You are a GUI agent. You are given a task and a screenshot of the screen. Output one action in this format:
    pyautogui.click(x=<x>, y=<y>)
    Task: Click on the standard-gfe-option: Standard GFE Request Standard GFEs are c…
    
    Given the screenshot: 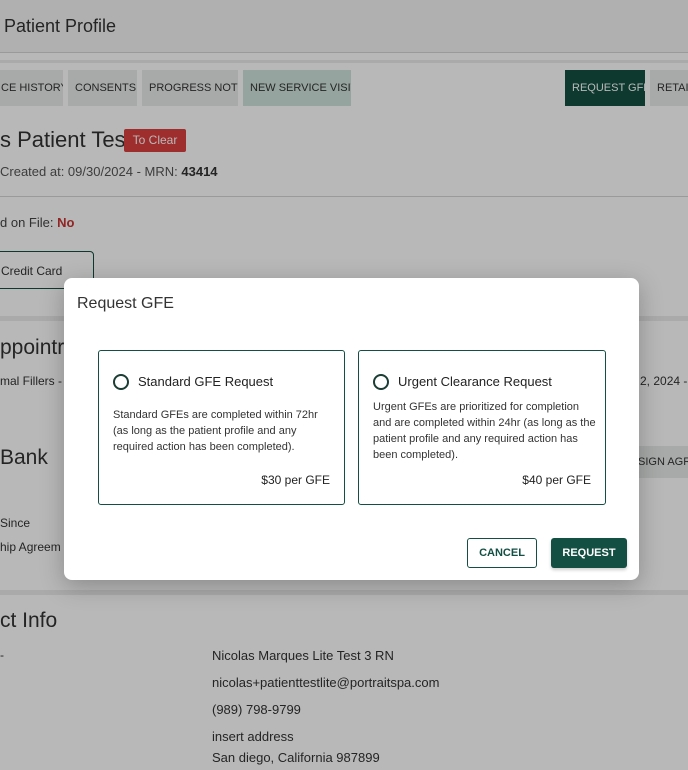 What is the action you would take?
    pyautogui.click(x=221, y=427)
    